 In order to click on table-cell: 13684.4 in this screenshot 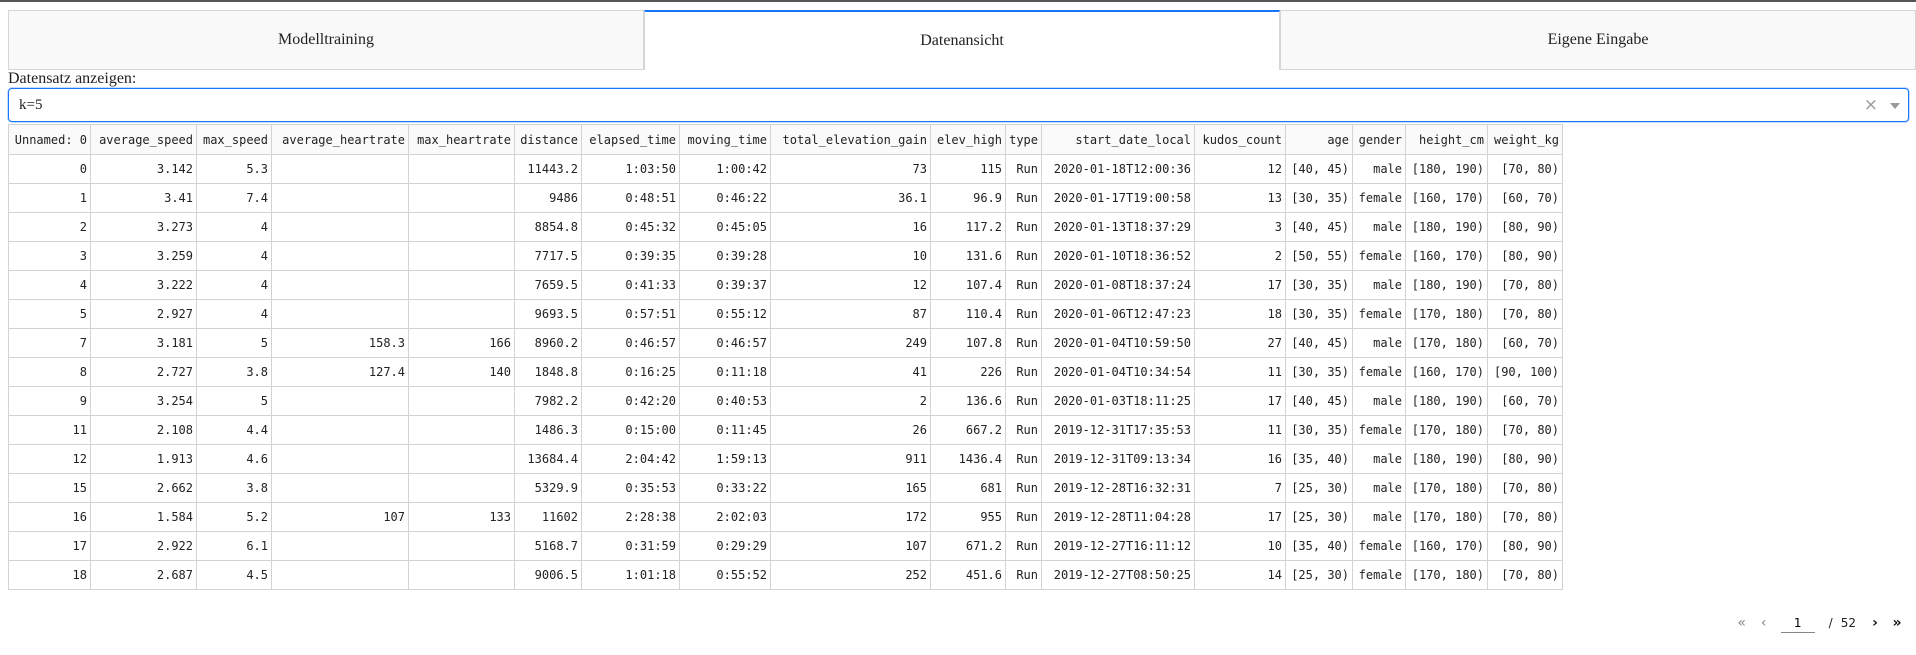, I will do `click(548, 459)`.